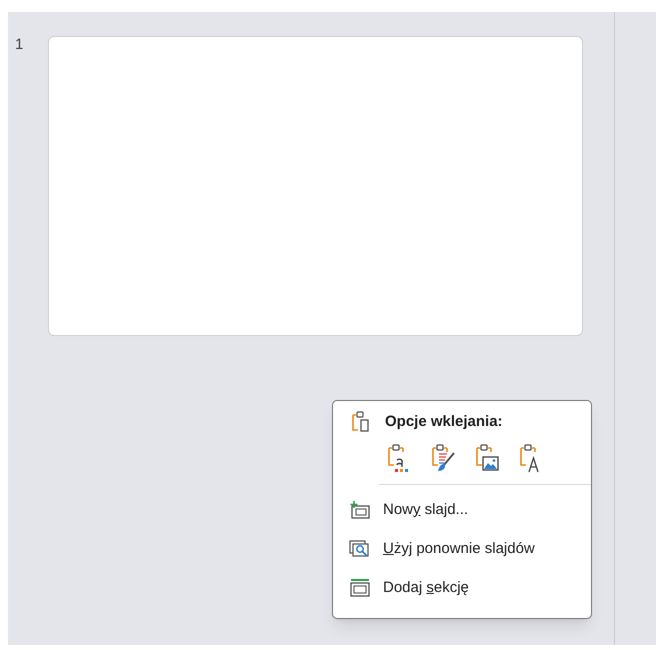  Describe the element at coordinates (360, 510) in the screenshot. I see `new-slide-icon` at that location.